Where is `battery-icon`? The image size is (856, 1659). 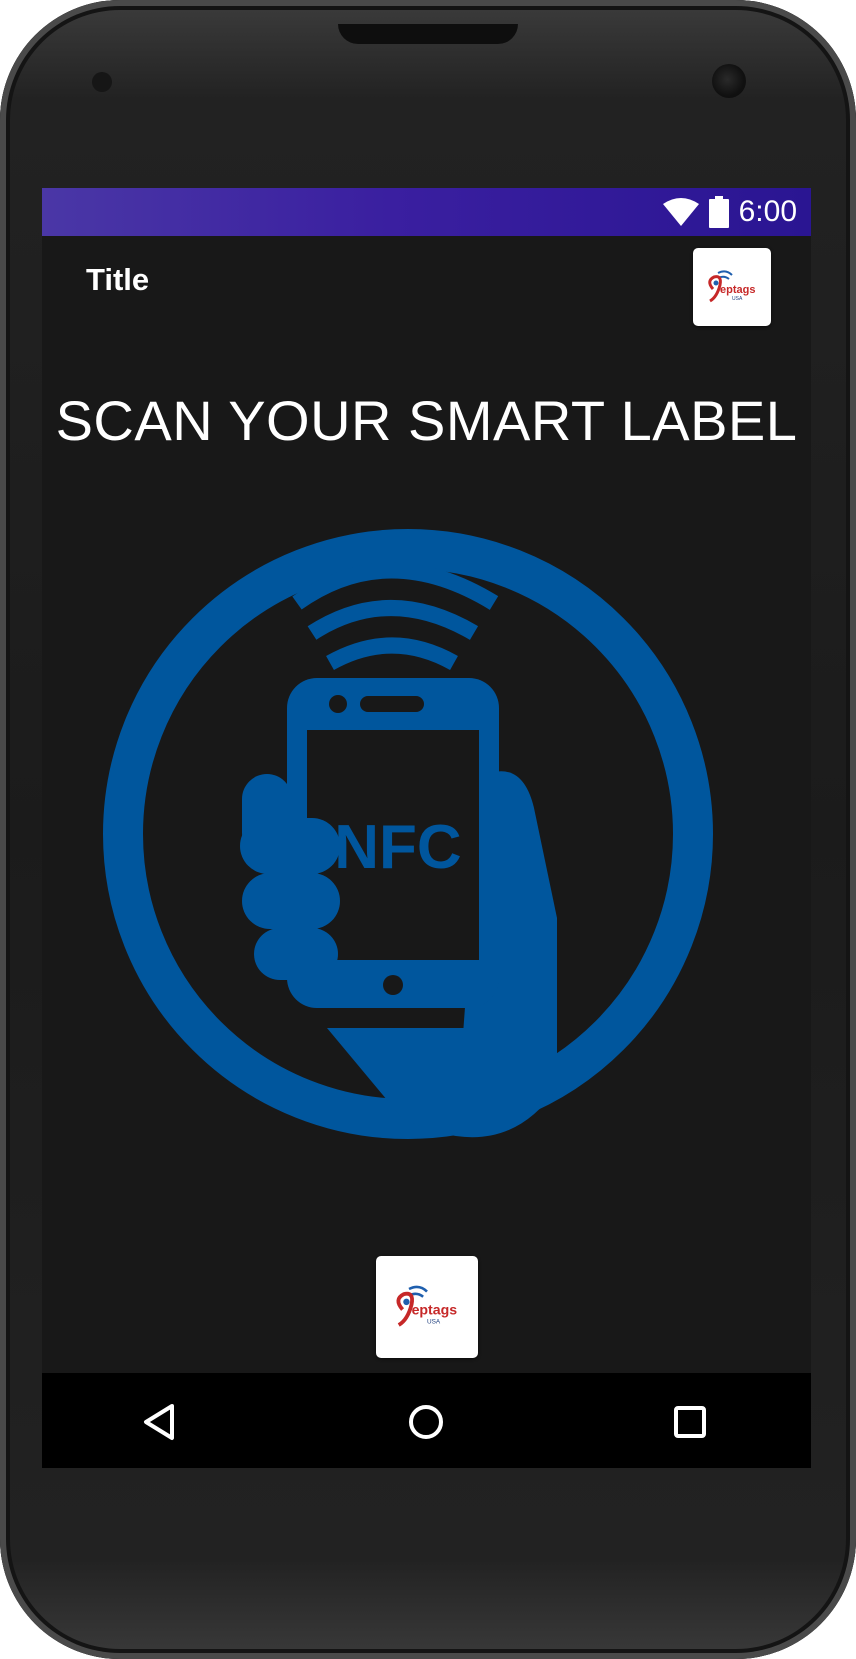
battery-icon is located at coordinates (718, 212).